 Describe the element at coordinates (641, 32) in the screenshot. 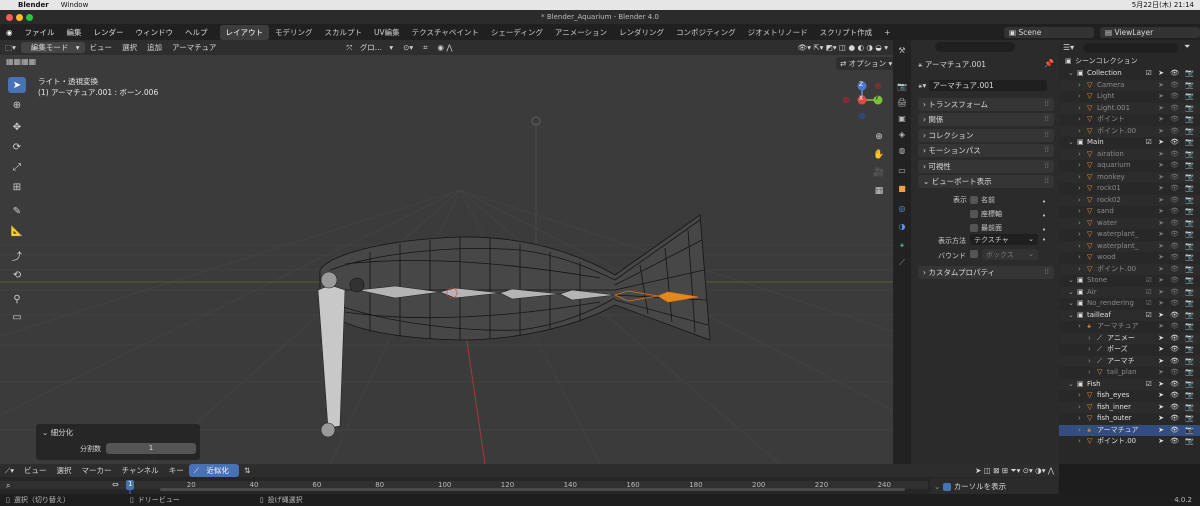

I see `tab-rendering: レンダリング` at that location.